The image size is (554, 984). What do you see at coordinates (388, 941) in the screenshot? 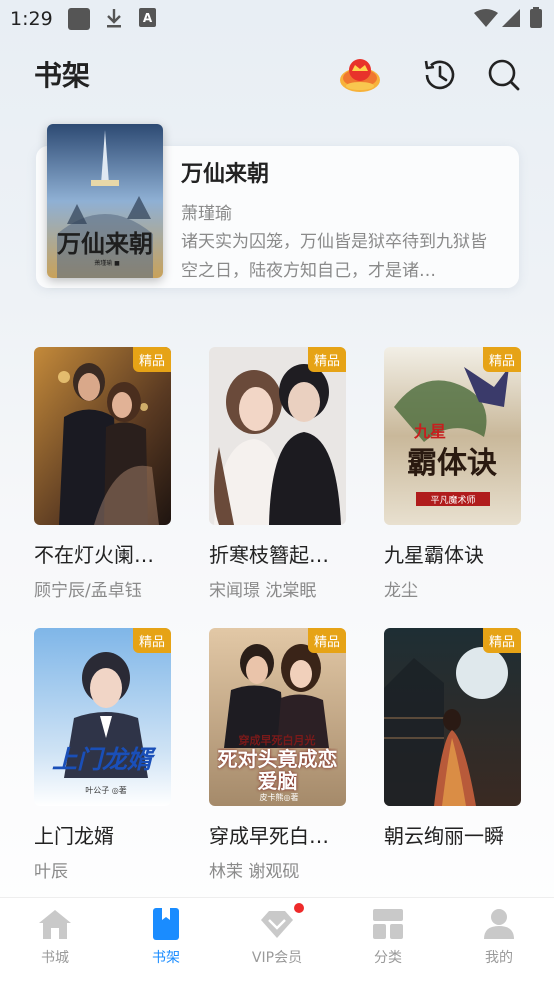
I see `nav-item-category: 分类` at bounding box center [388, 941].